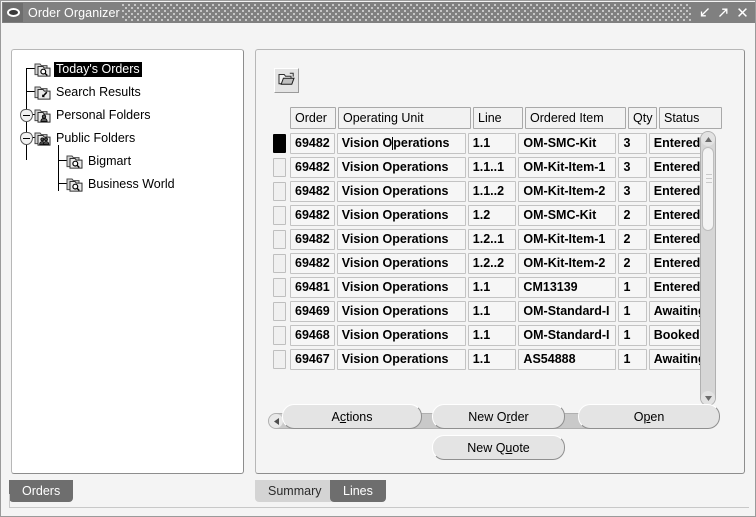 The width and height of the screenshot is (756, 517). I want to click on window-menu-icon, so click(13, 12).